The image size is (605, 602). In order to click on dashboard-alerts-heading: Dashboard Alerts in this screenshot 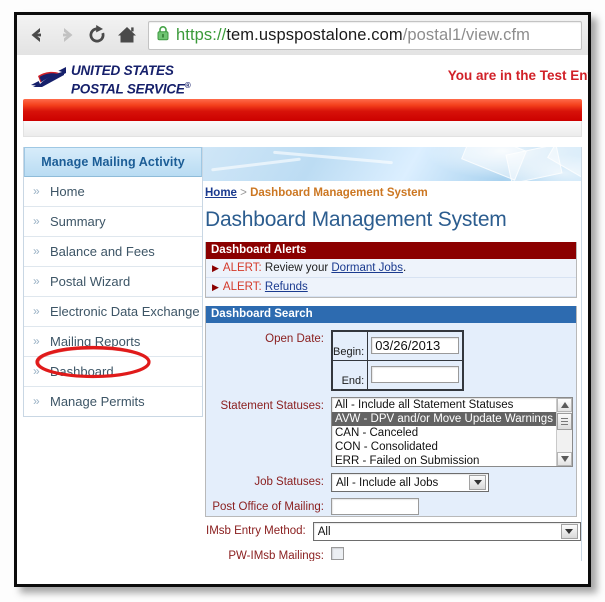, I will do `click(391, 250)`.